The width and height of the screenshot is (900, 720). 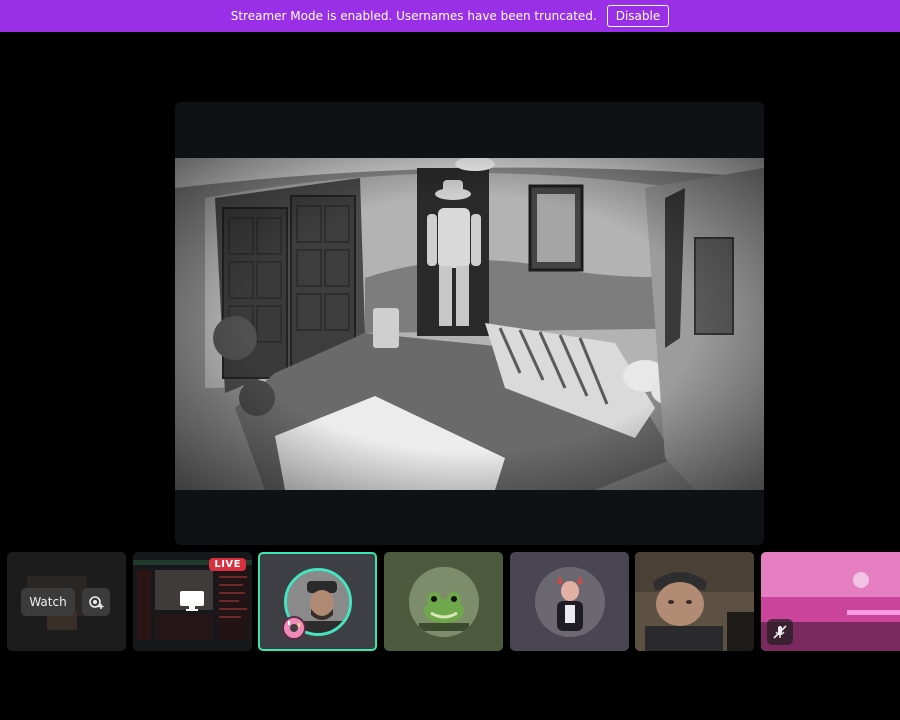 I want to click on participant-tile-devil, so click(x=569, y=601).